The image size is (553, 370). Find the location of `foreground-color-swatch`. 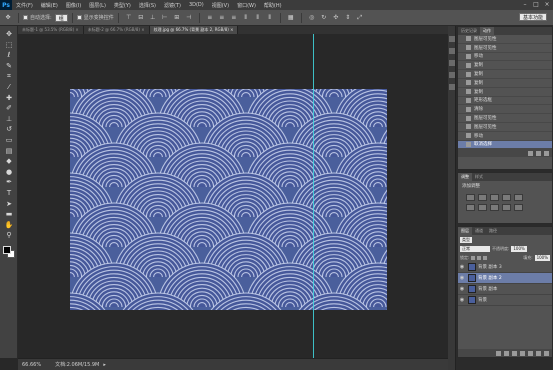

foreground-color-swatch is located at coordinates (7, 250).